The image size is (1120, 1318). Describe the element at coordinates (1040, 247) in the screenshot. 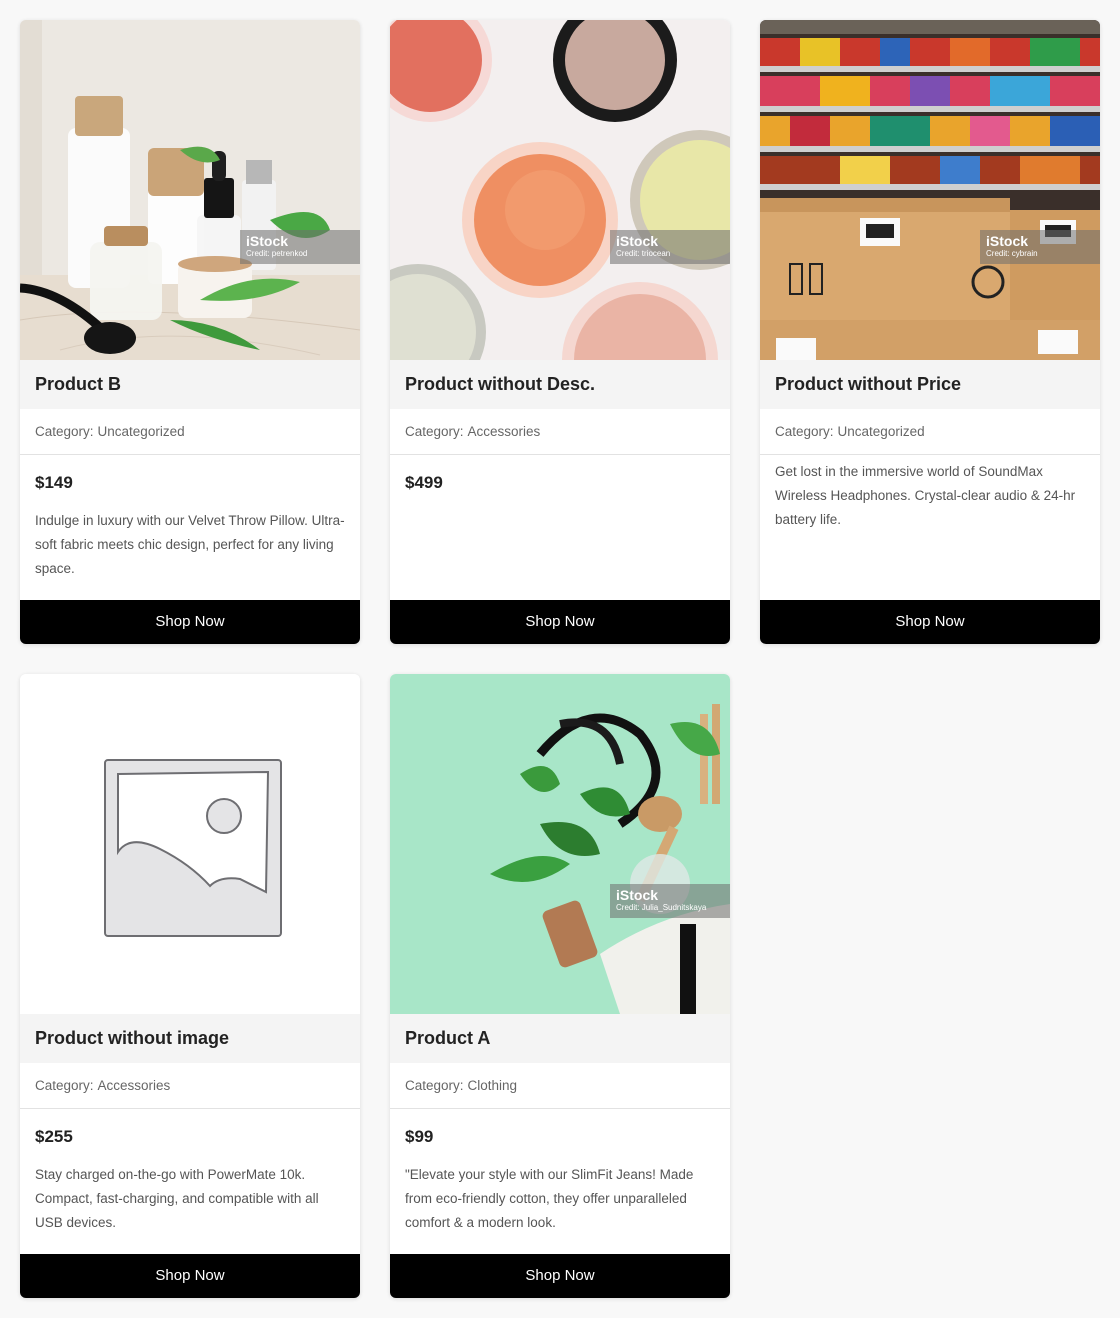

I see `watermark: iStock Credit: cybrain` at that location.